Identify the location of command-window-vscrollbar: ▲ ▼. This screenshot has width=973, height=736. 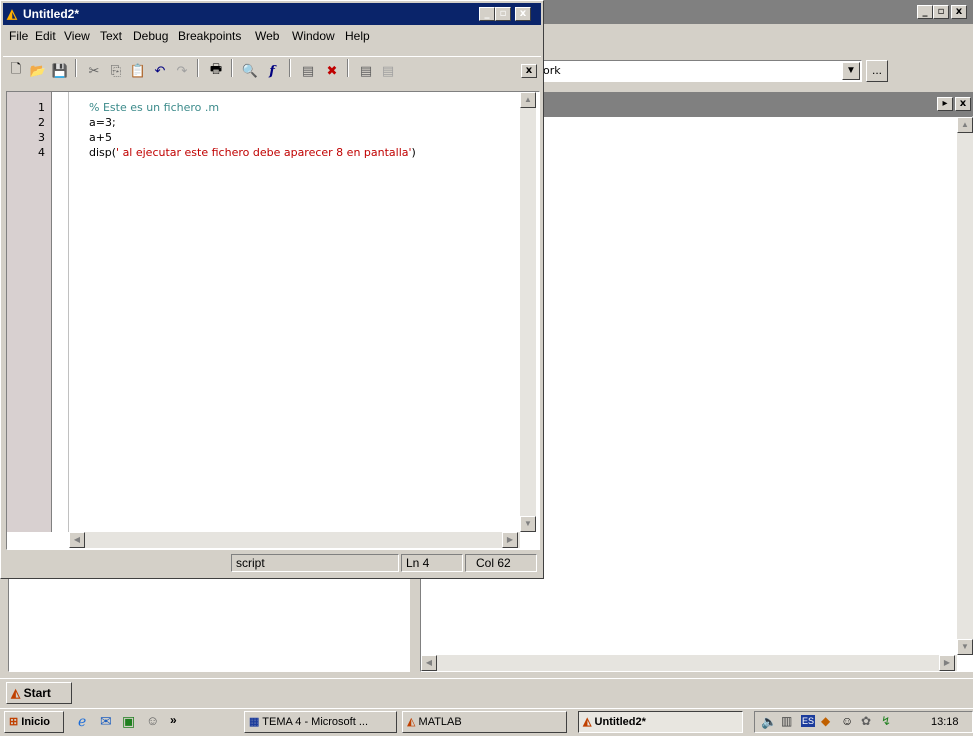
(965, 386).